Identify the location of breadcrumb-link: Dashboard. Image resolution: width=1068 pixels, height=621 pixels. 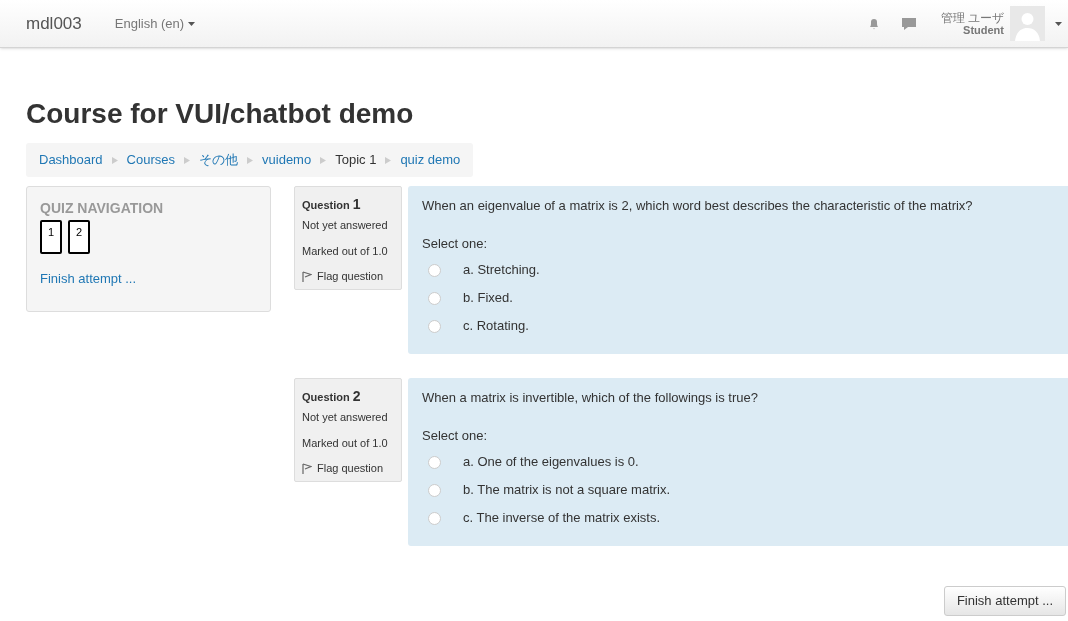
(71, 160).